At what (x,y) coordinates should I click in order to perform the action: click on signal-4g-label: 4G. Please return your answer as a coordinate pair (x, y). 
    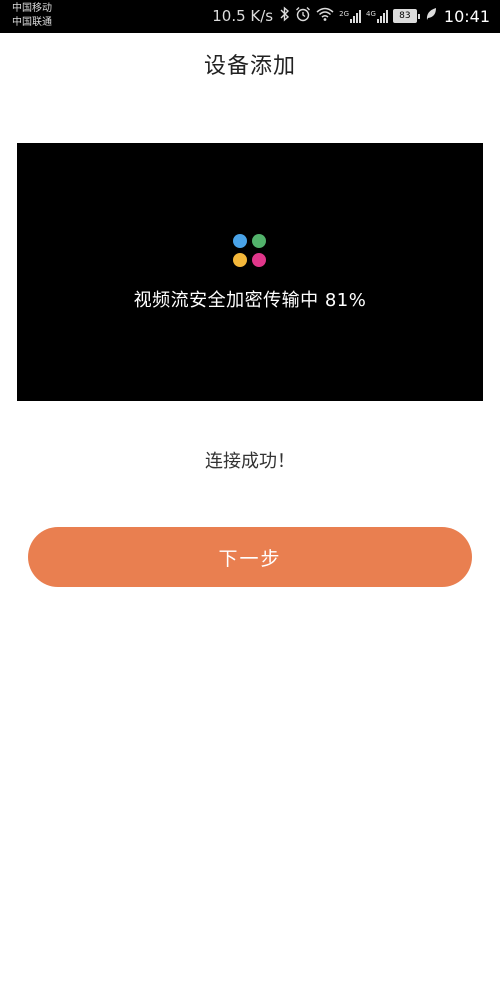
    Looking at the image, I should click on (371, 13).